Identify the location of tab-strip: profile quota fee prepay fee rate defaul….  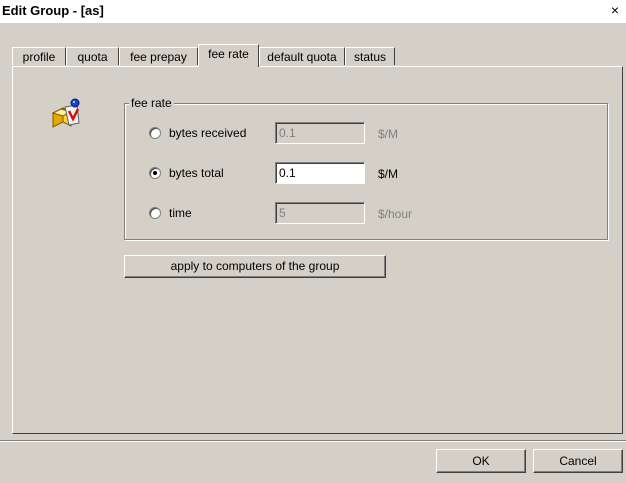
(312, 55).